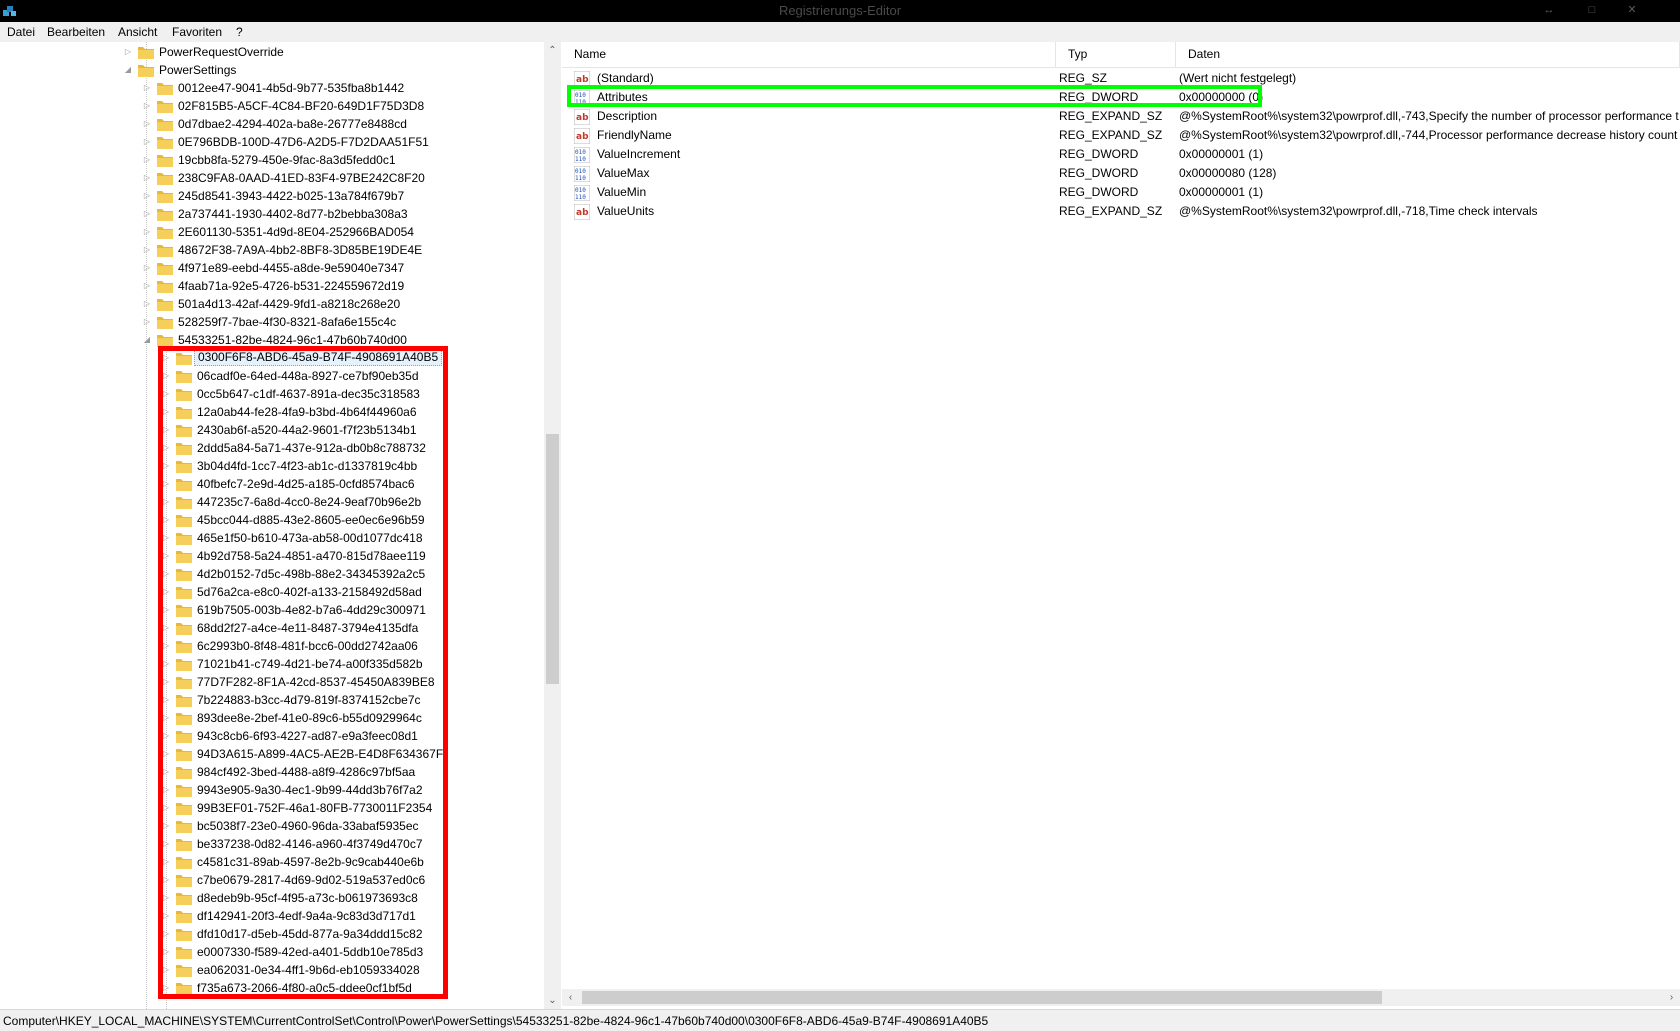 The image size is (1680, 1031). Describe the element at coordinates (197, 32) in the screenshot. I see `menu-favoriten: Favoriten` at that location.